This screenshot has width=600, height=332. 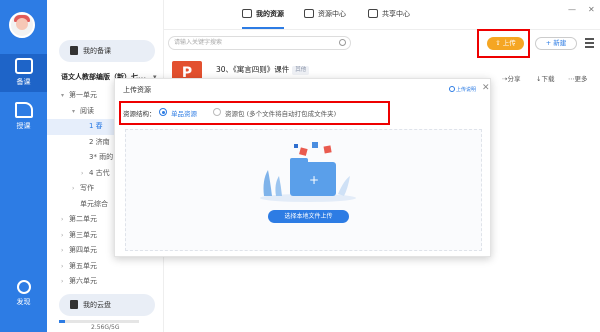 What do you see at coordinates (548, 79) in the screenshot?
I see `download-label: 下载` at bounding box center [548, 79].